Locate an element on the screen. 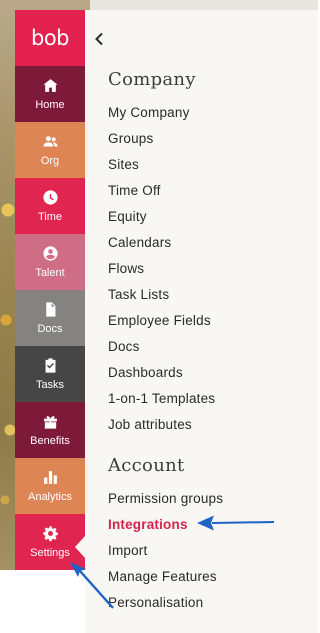 Image resolution: width=320 pixels, height=633 pixels. menu-link-integrations: Integrations is located at coordinates (148, 525).